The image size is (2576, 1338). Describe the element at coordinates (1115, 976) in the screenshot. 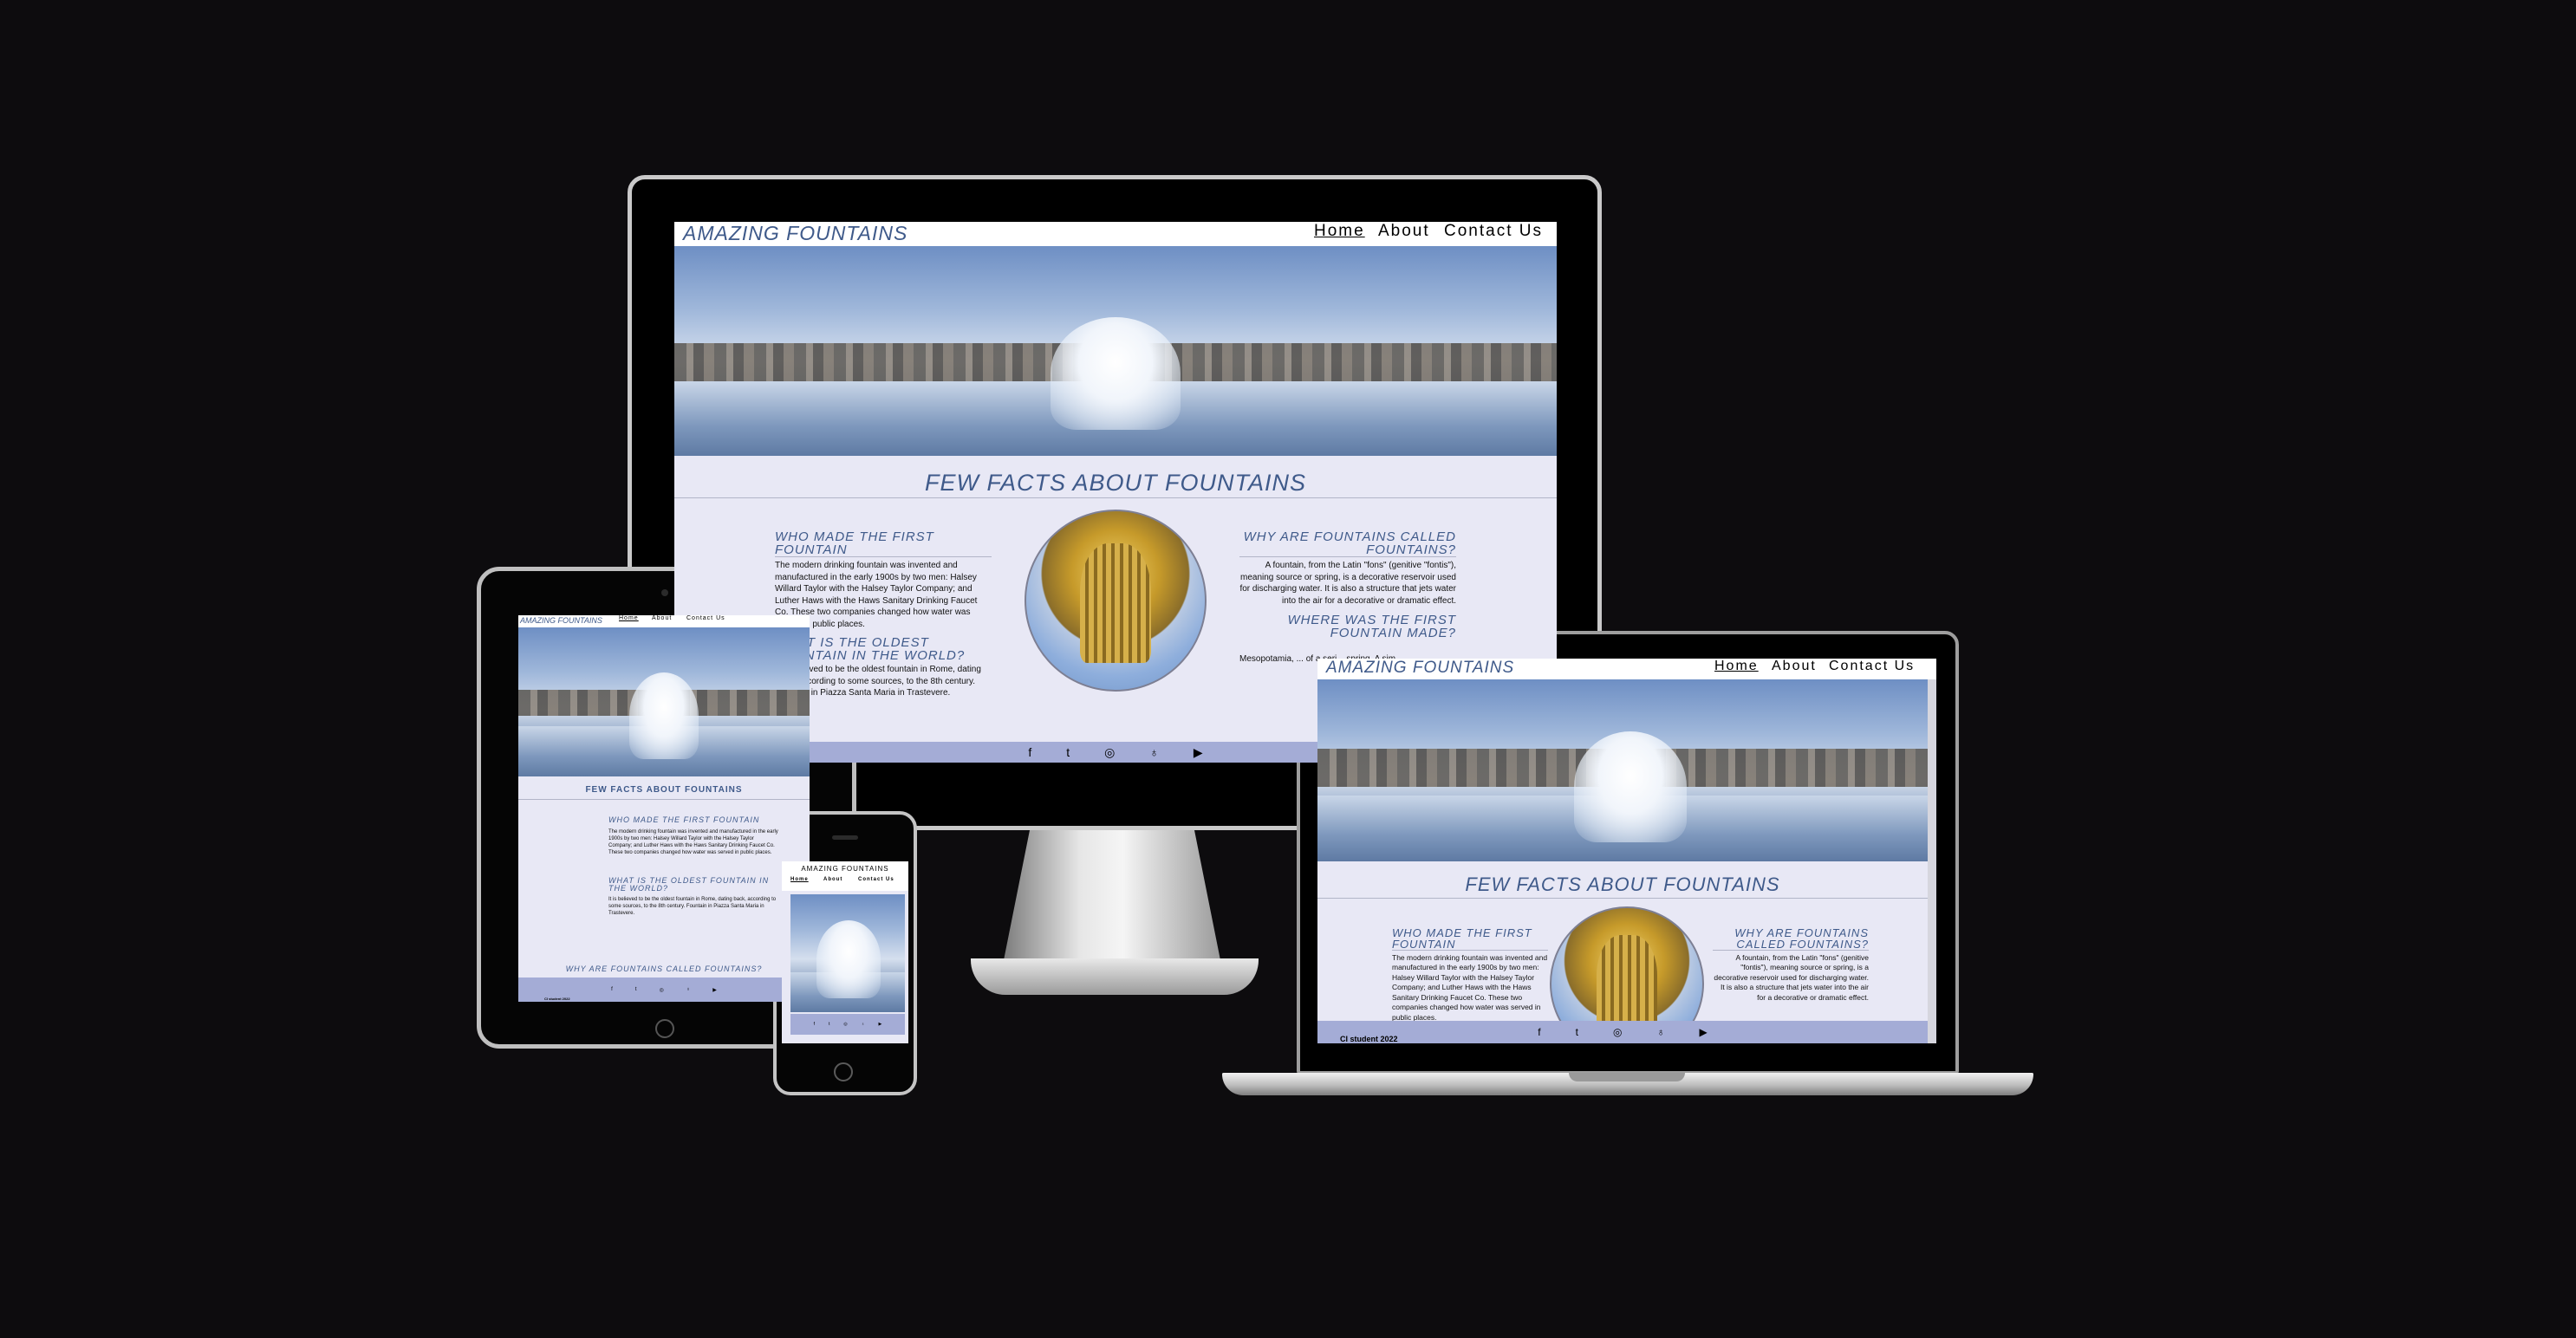

I see `desktop-monitor-base` at that location.